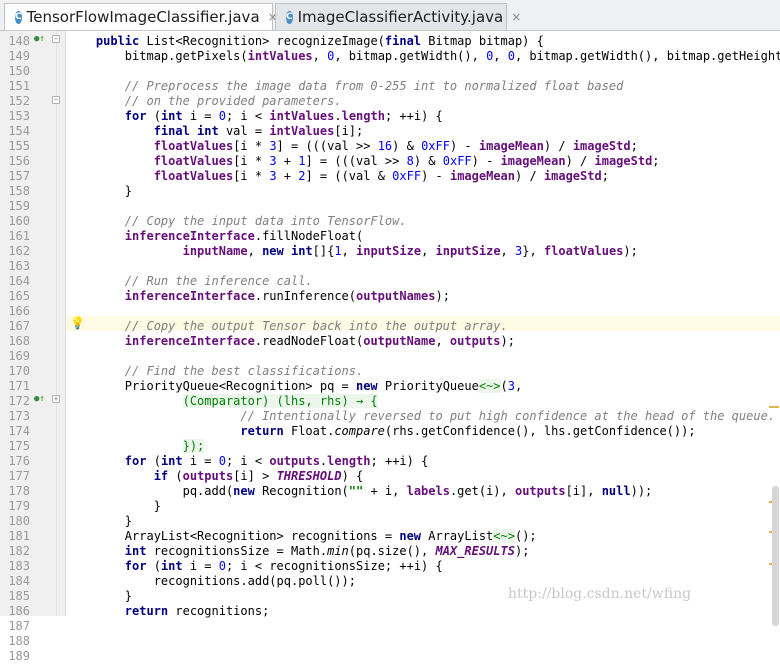 This screenshot has height=664, width=780. I want to click on code-line: // on the provided parameters., so click(204, 101).